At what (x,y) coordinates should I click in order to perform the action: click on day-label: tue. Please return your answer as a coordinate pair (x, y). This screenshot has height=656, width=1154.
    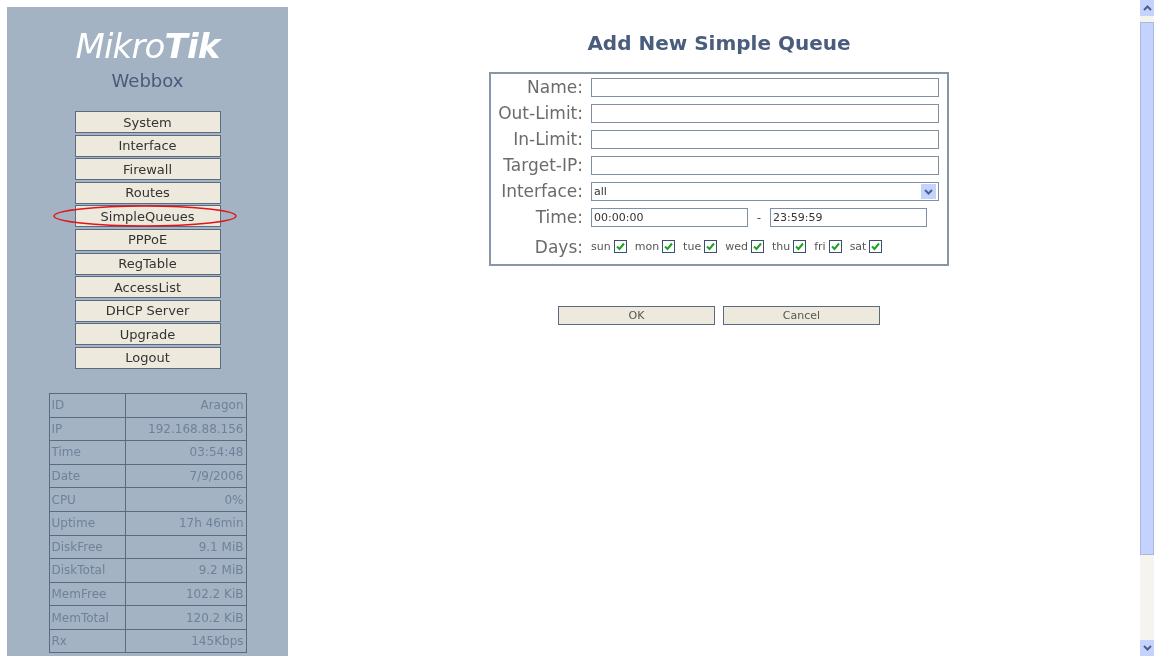
    Looking at the image, I should click on (692, 246).